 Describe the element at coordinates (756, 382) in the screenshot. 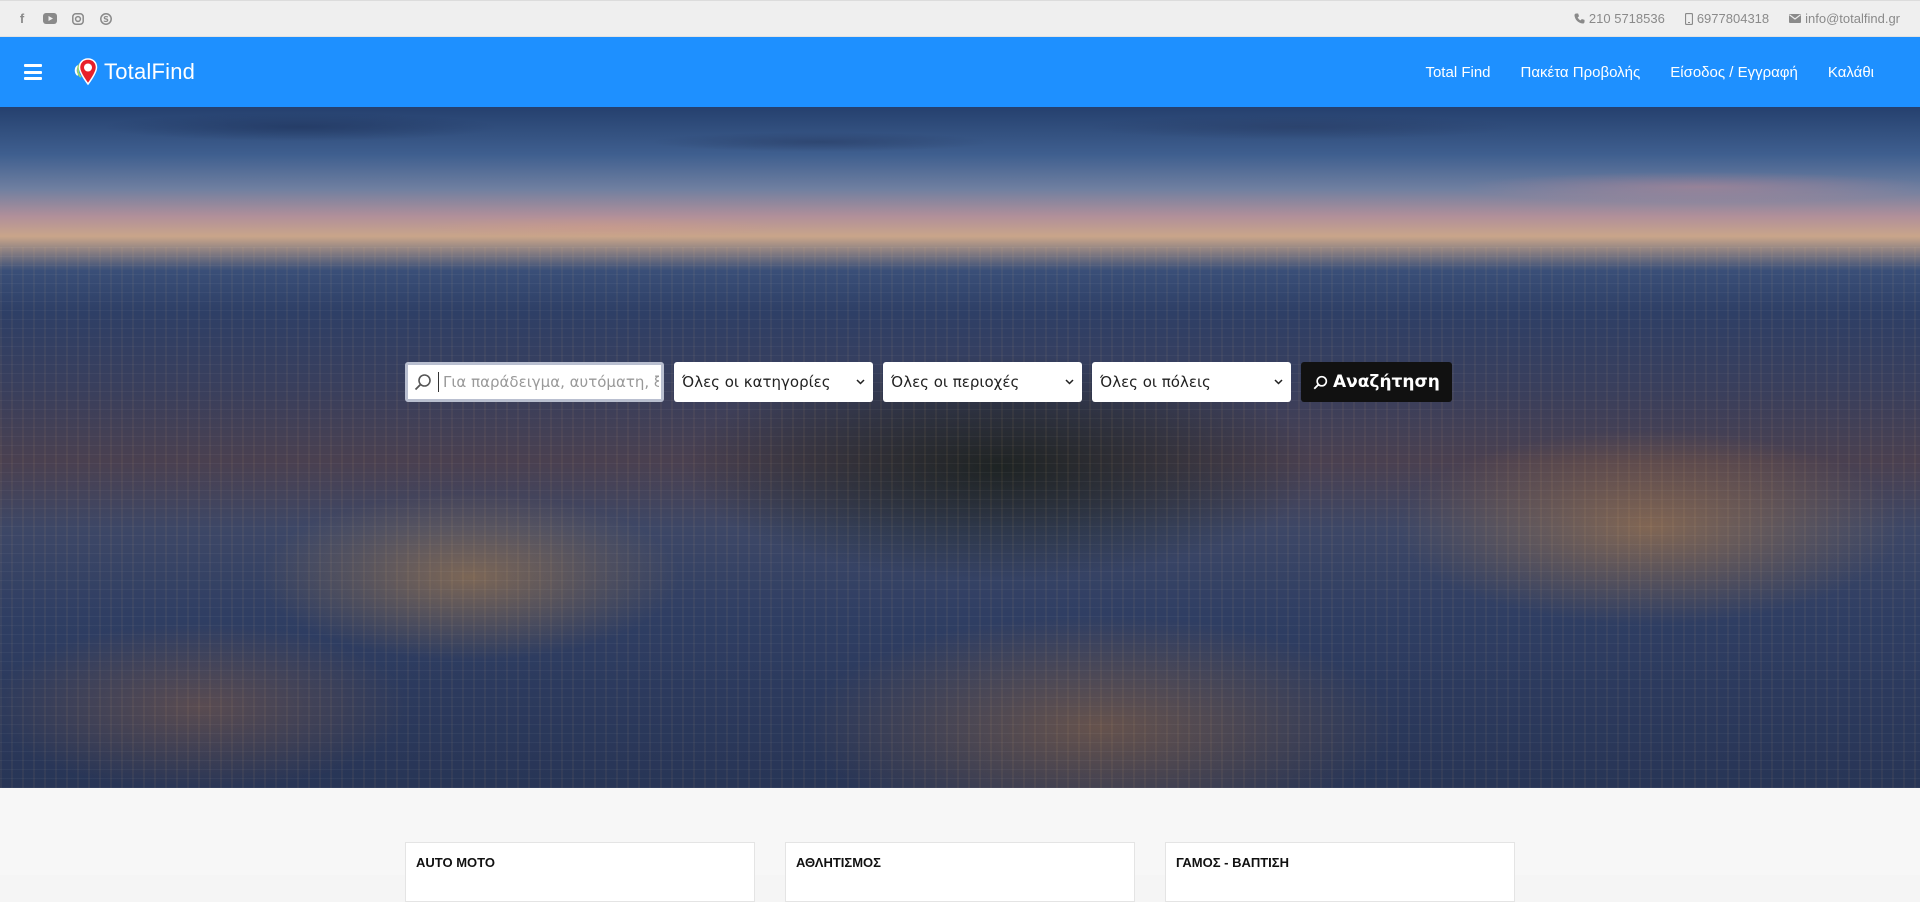

I see `category-select-value: Όλες οι κατηγορίες` at that location.